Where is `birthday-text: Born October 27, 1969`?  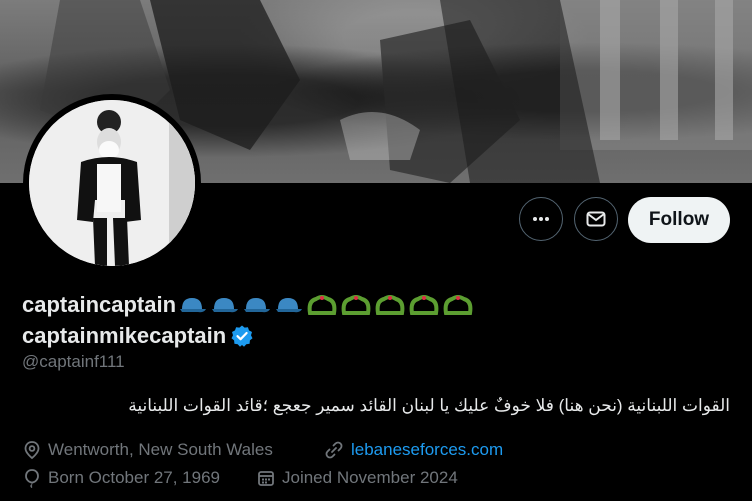 birthday-text: Born October 27, 1969 is located at coordinates (134, 477).